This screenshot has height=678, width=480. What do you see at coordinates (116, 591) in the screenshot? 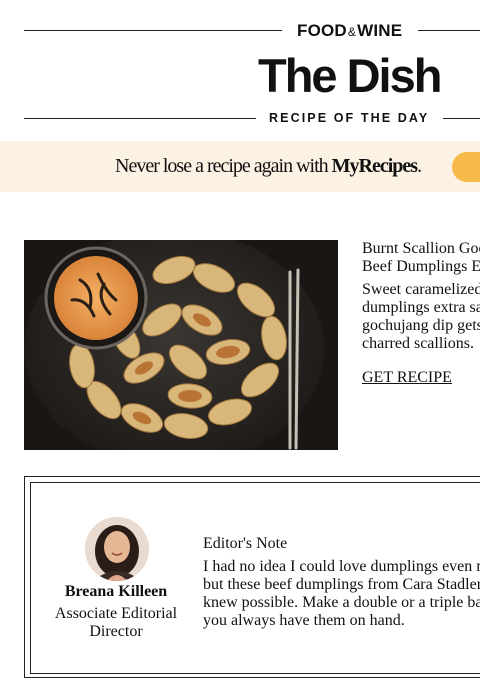
I see `author-name: Breana Killeen` at bounding box center [116, 591].